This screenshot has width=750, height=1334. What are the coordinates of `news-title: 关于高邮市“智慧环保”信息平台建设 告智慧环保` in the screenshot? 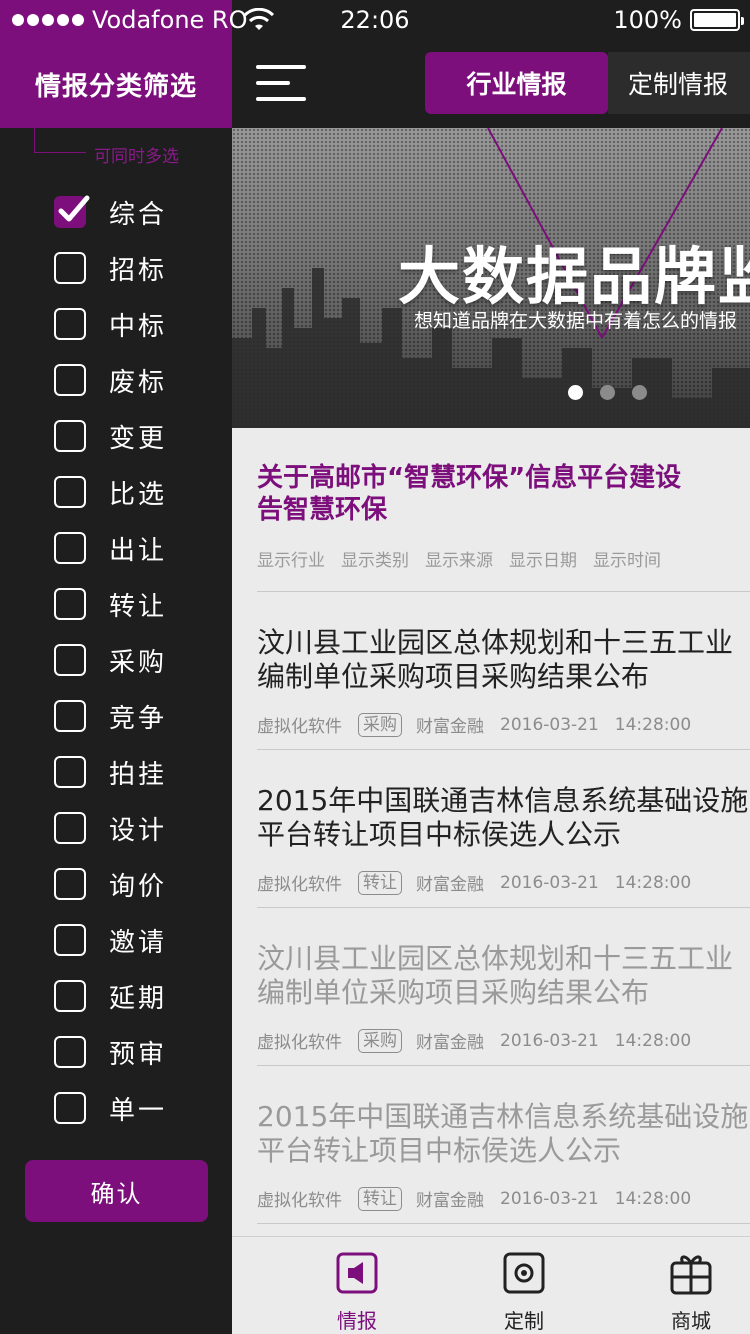 It's located at (469, 494).